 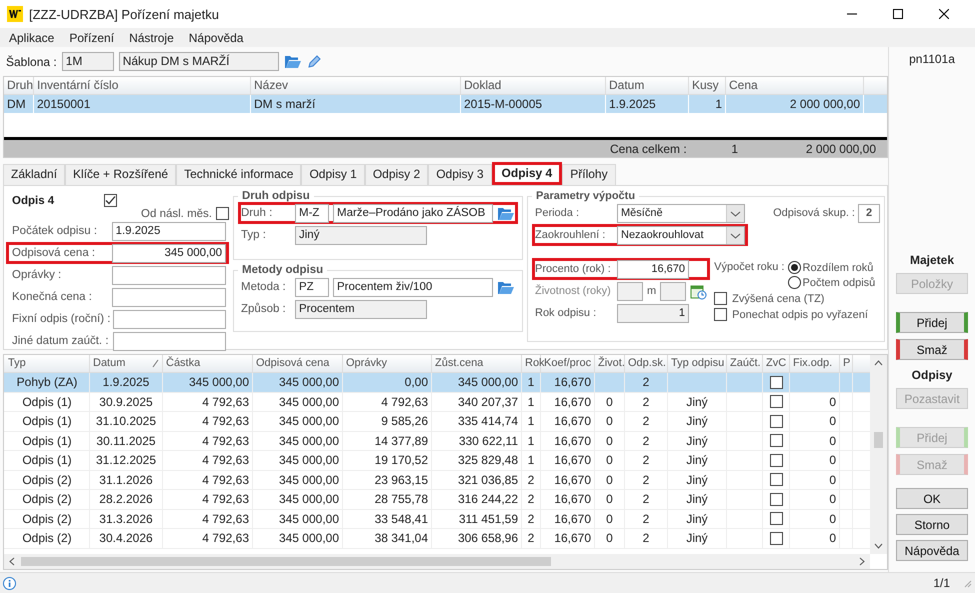 I want to click on input-field: 345 000,00, so click(x=169, y=253).